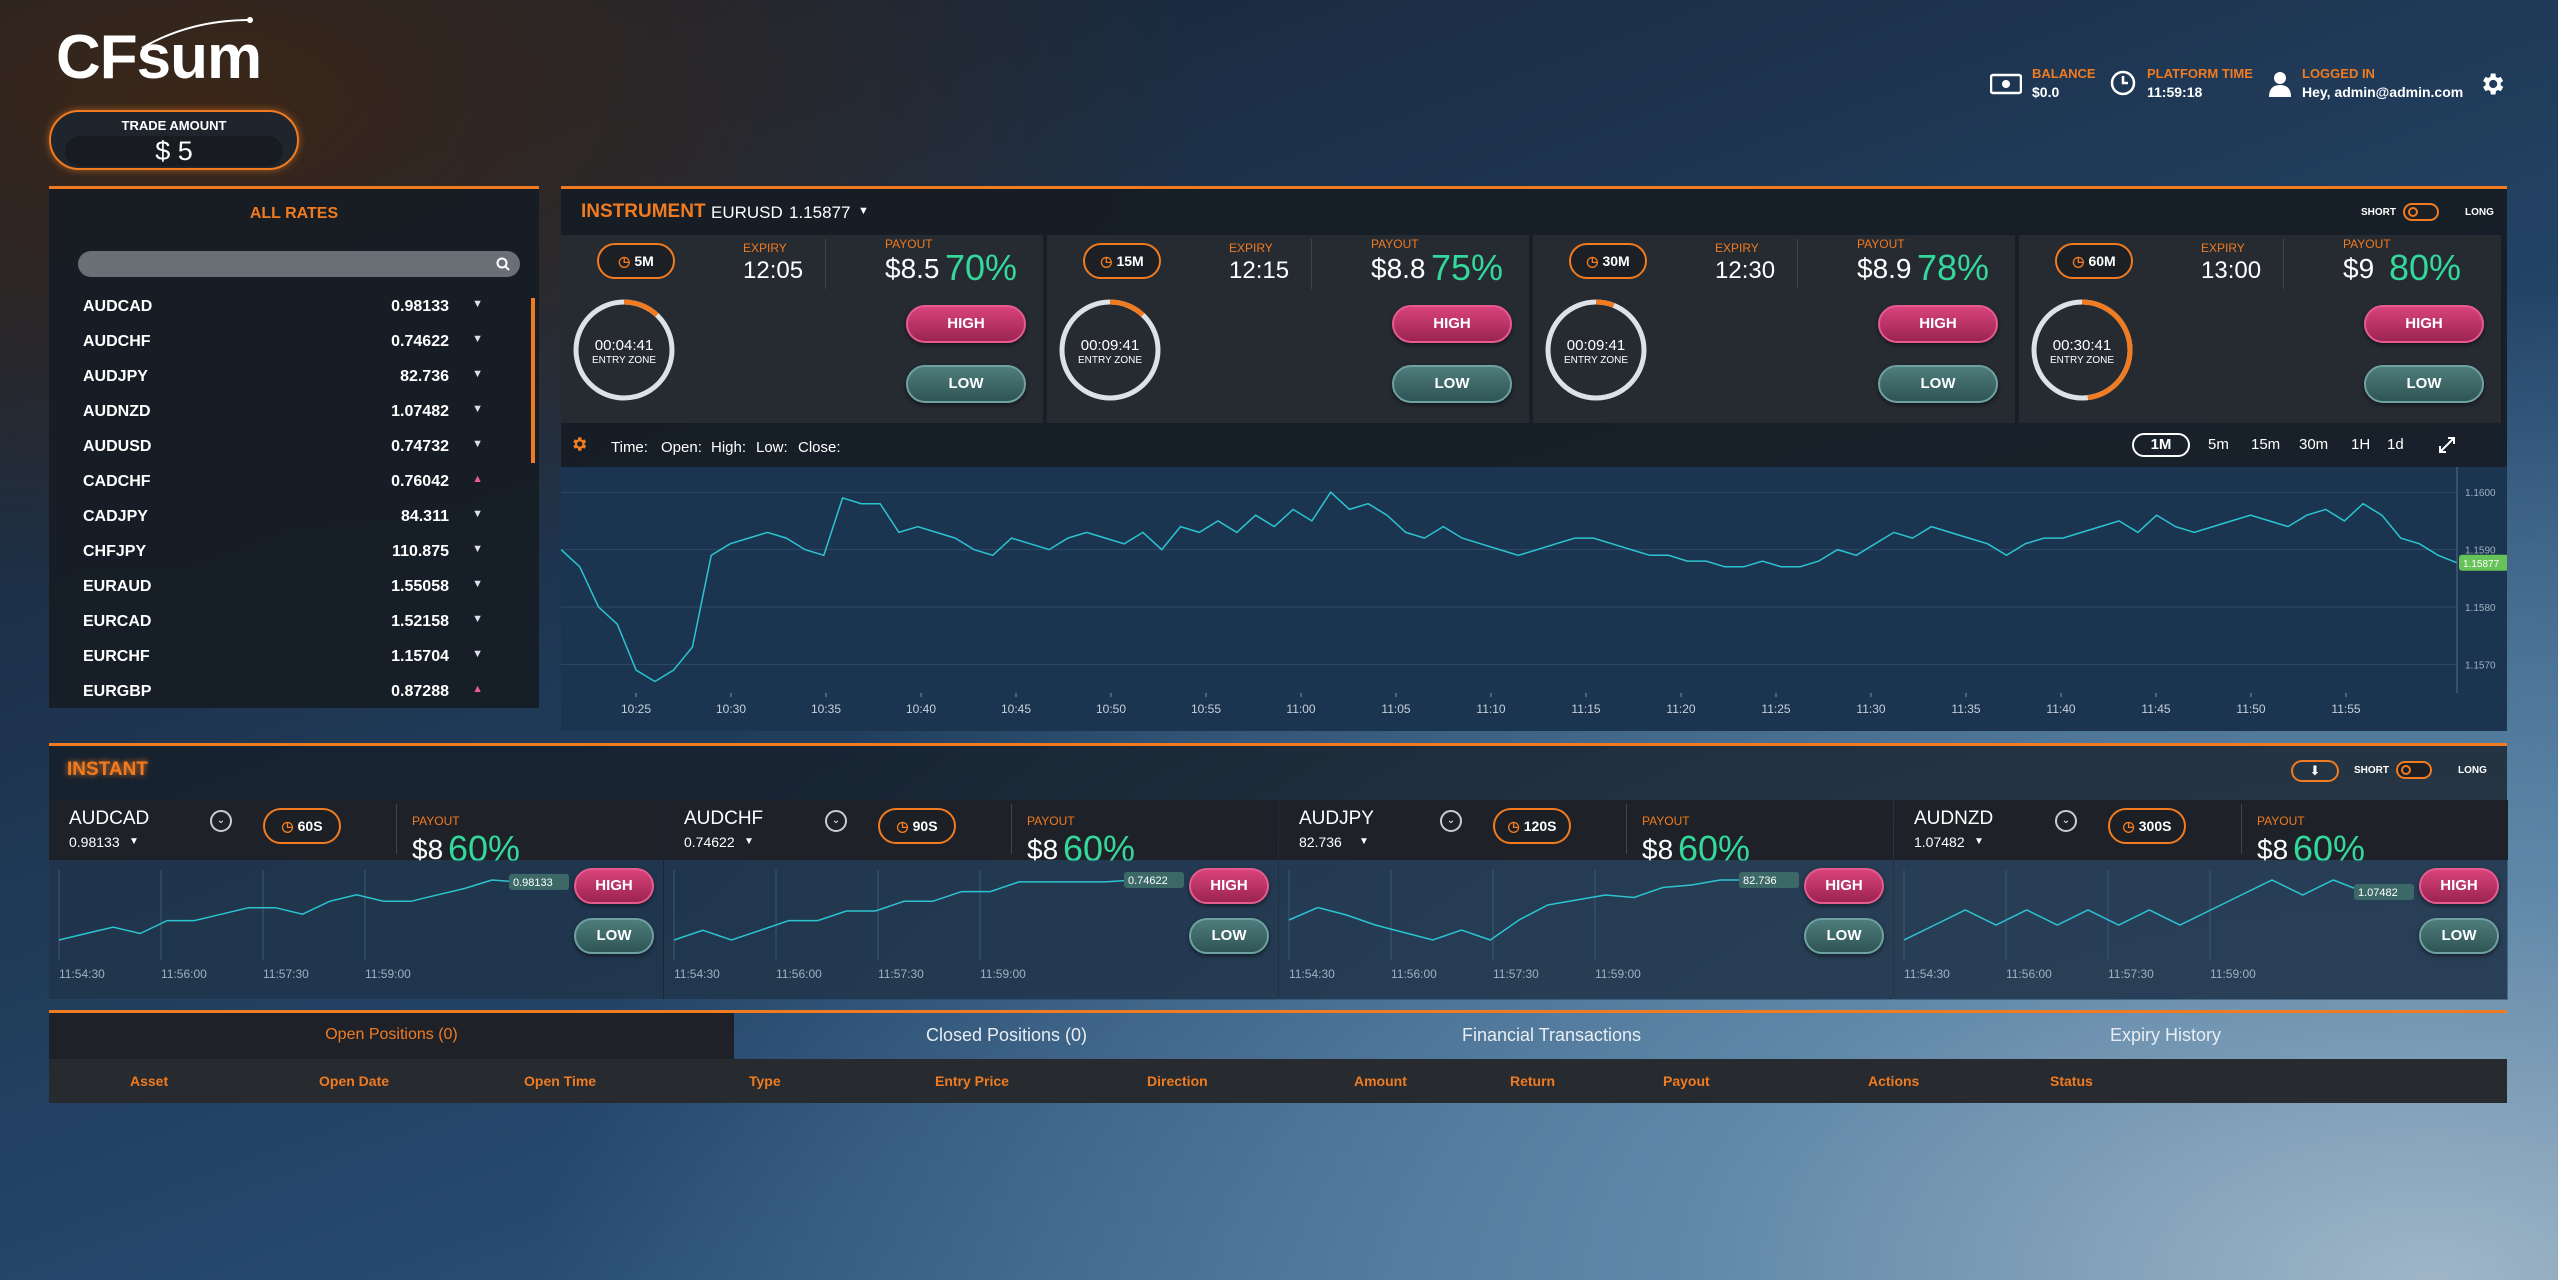 Image resolution: width=2558 pixels, height=1280 pixels. Describe the element at coordinates (420, 481) in the screenshot. I see `rate-value: 0.76042` at that location.